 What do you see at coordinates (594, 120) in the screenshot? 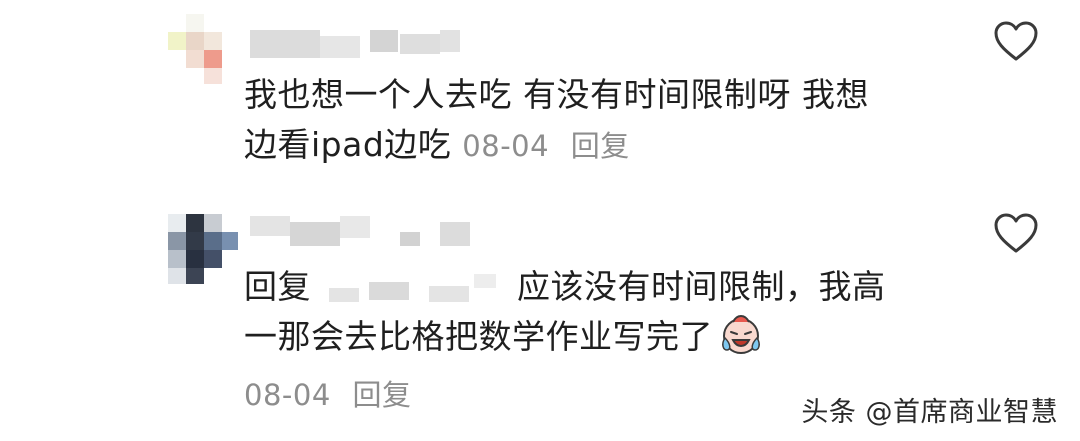
I see `comment-text: 我也想一个人去吃 有没有时间限制呀 我想 边看ipad边吃 08-04 回复` at bounding box center [594, 120].